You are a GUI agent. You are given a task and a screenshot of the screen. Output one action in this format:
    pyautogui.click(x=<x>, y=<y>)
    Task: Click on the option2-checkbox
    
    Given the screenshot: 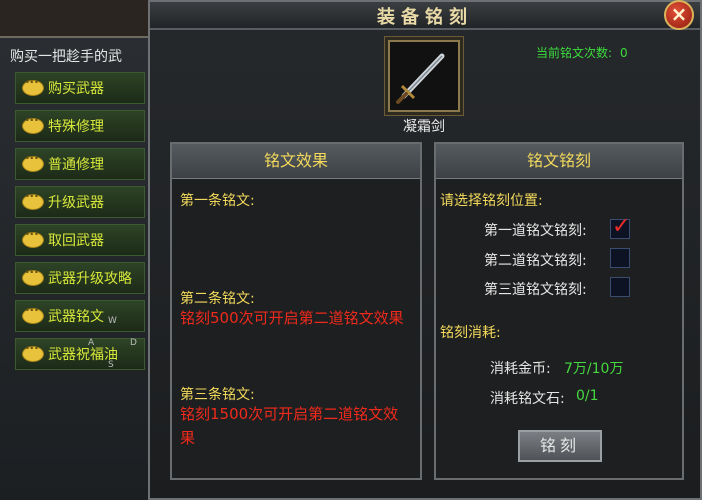 What is the action you would take?
    pyautogui.click(x=620, y=258)
    